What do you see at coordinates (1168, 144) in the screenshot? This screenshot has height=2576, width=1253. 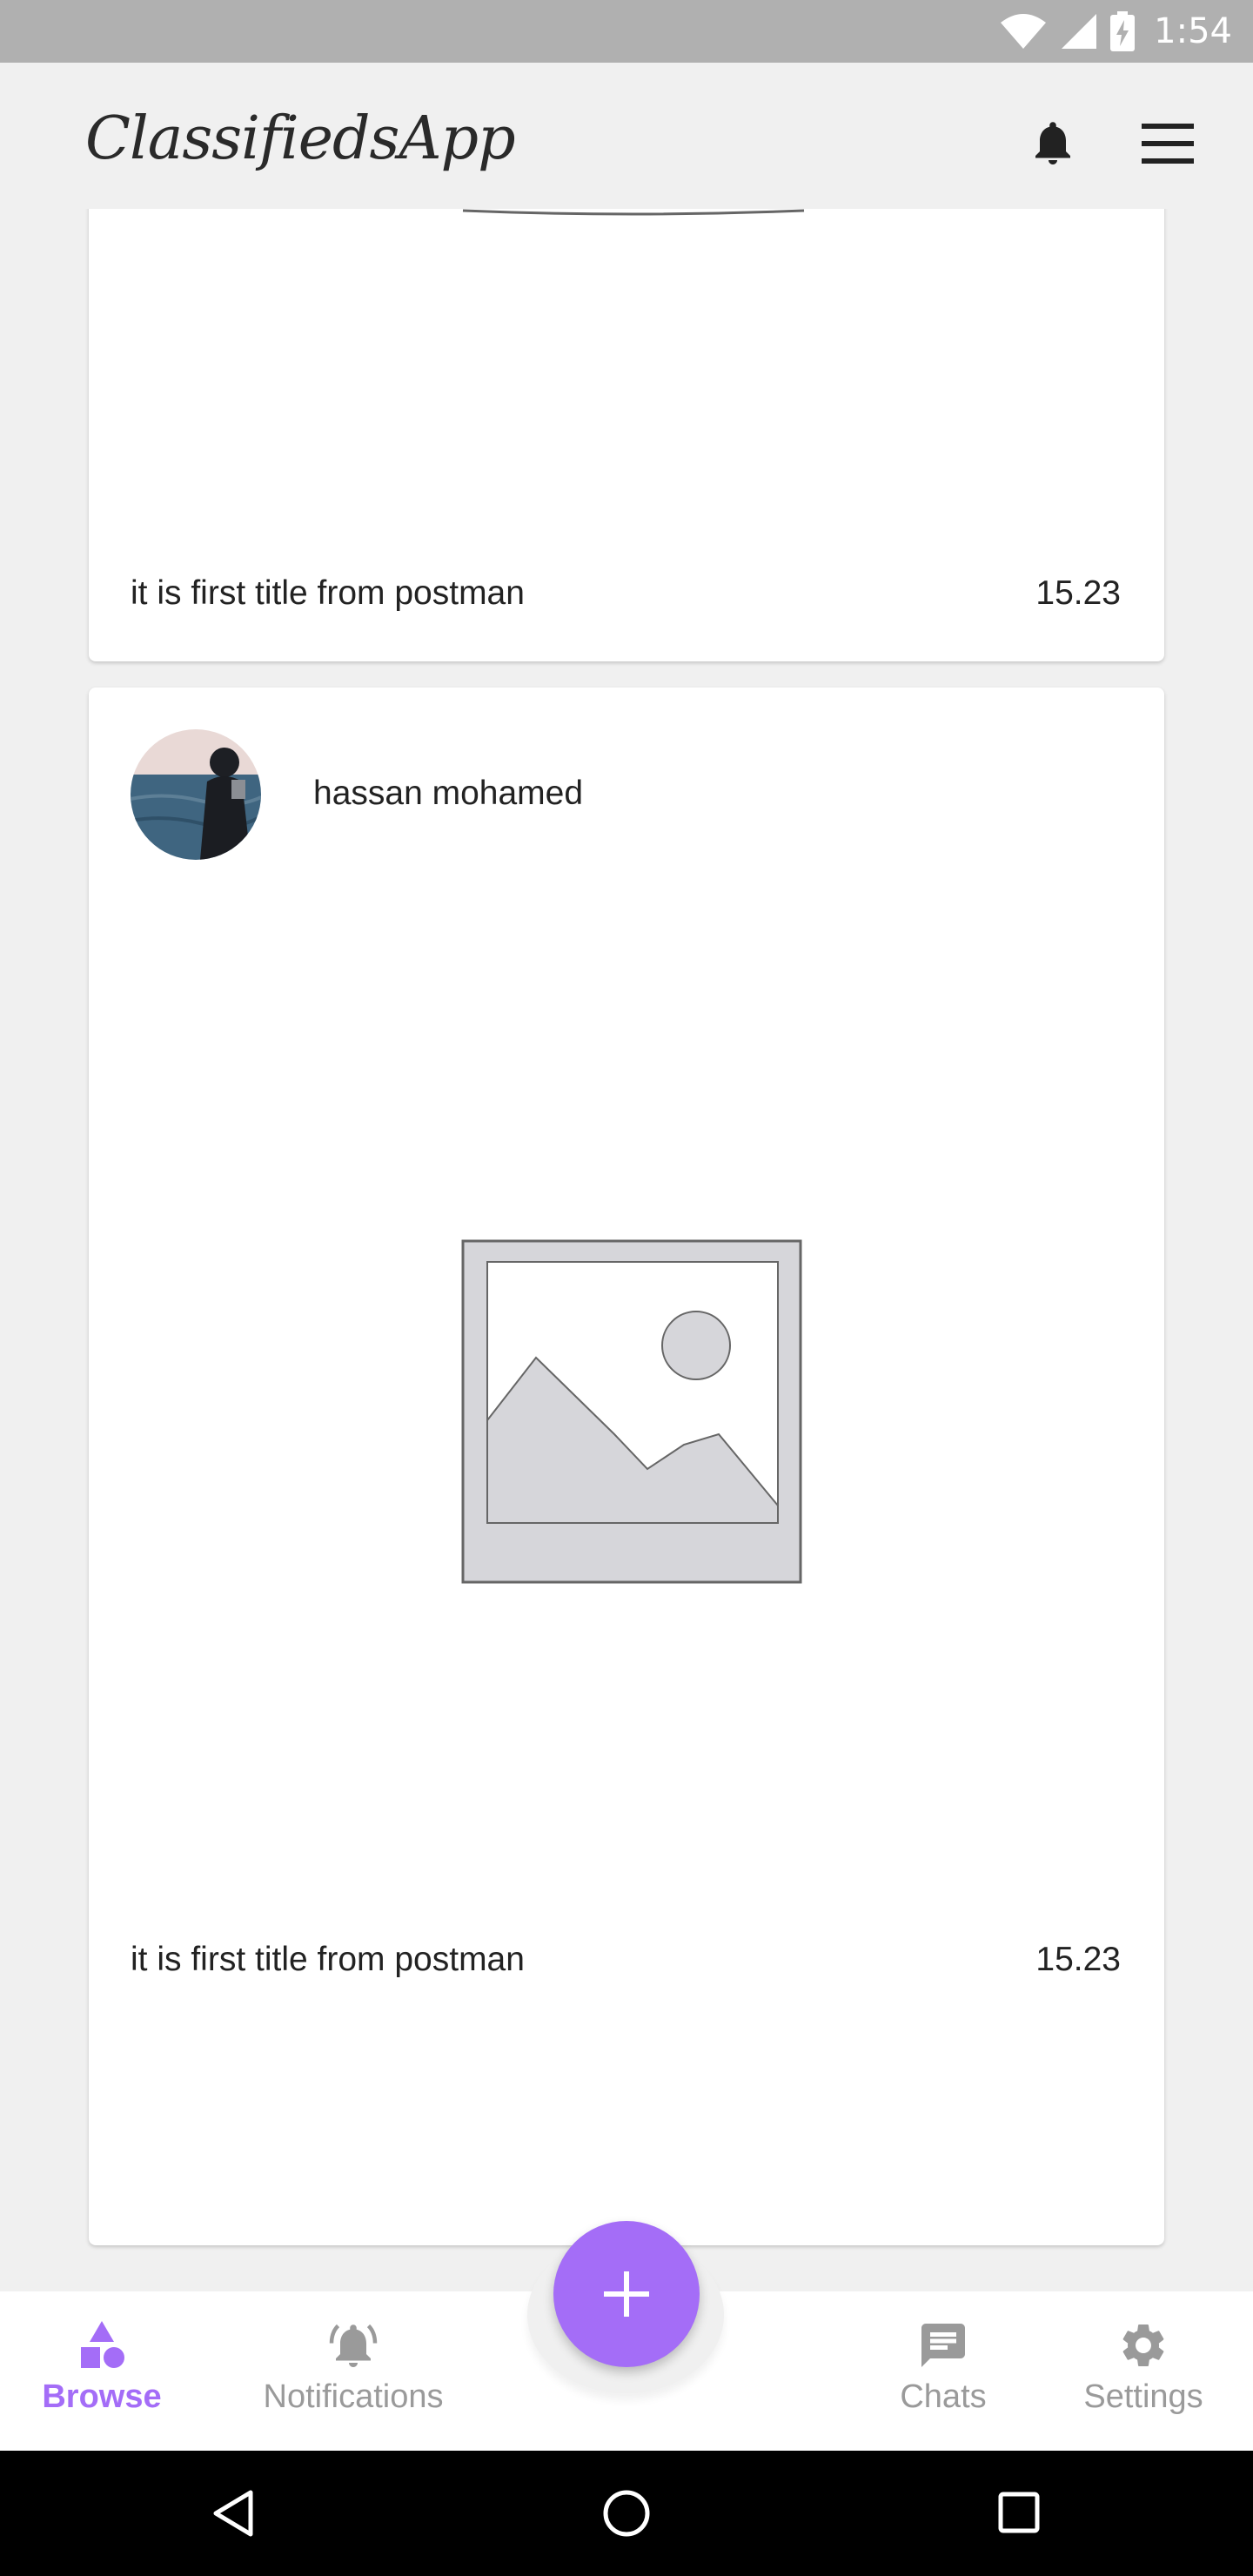 I see `hamburger-menu-icon` at bounding box center [1168, 144].